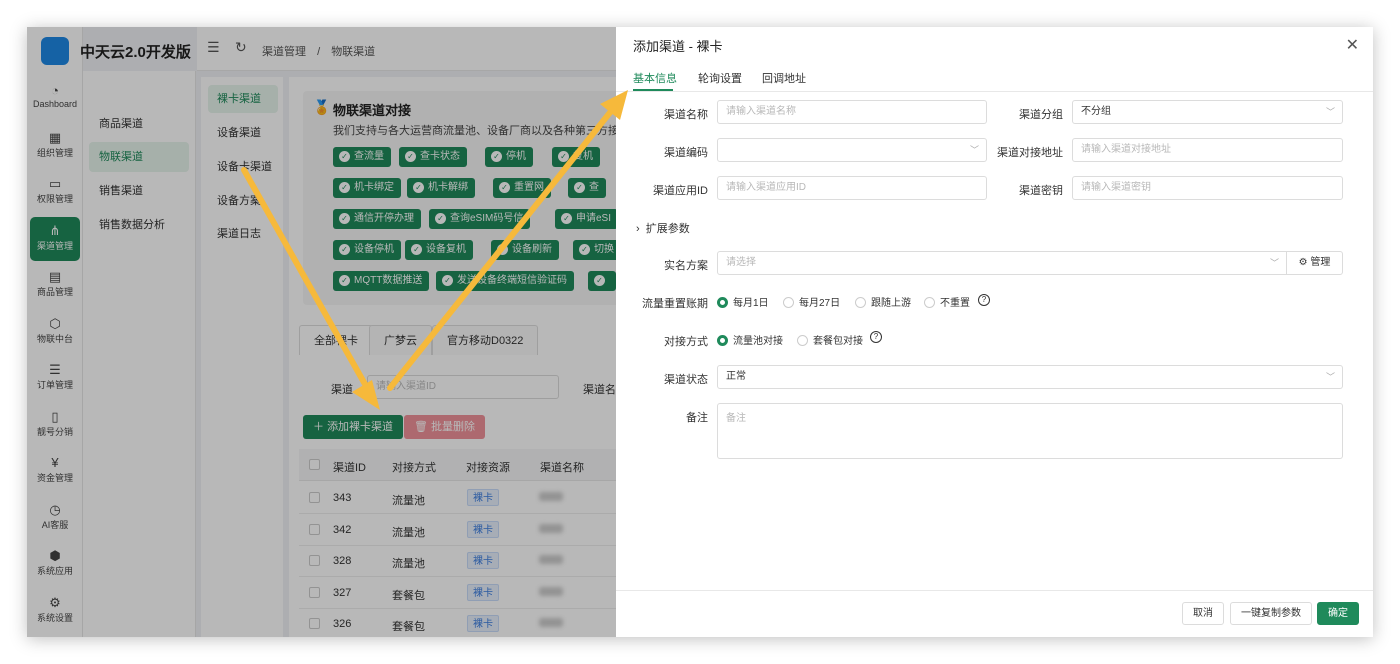 This screenshot has width=1400, height=664. Describe the element at coordinates (784, 78) in the screenshot. I see `drawer-tab-callback: 回调地址` at that location.